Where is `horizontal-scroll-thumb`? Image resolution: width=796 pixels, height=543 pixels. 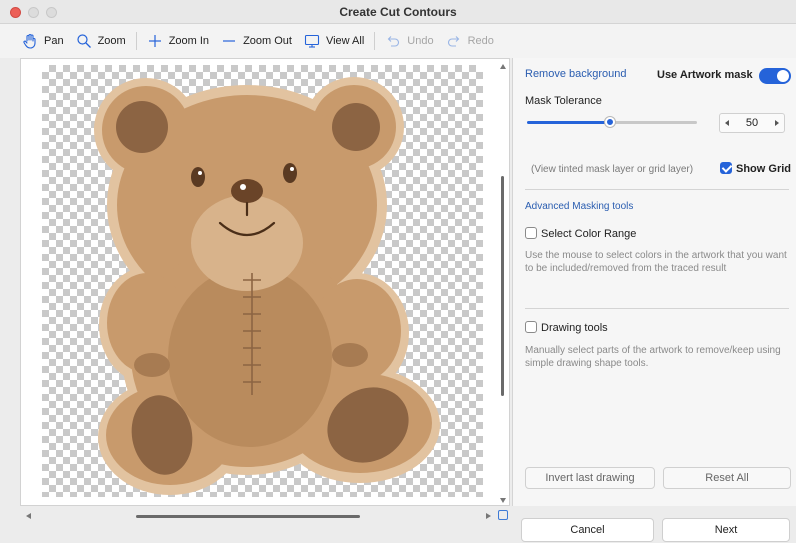 horizontal-scroll-thumb is located at coordinates (248, 516).